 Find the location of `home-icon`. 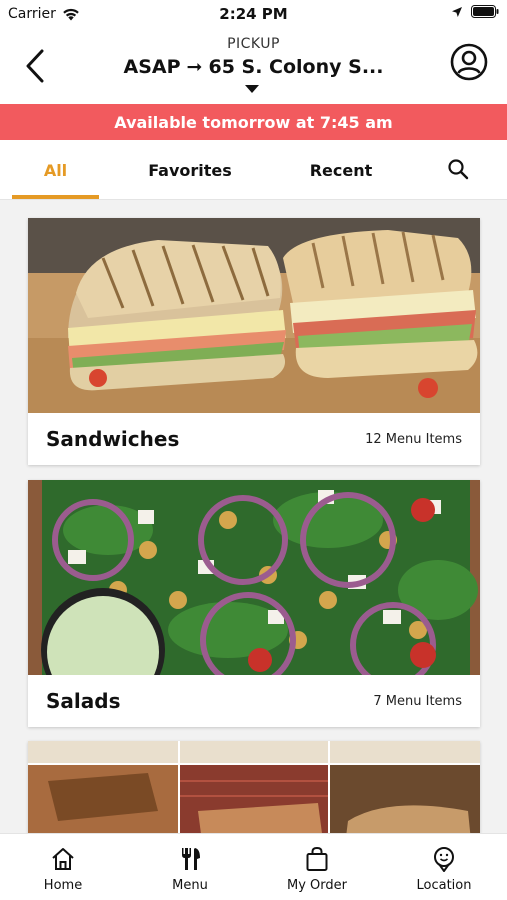

home-icon is located at coordinates (63, 859).